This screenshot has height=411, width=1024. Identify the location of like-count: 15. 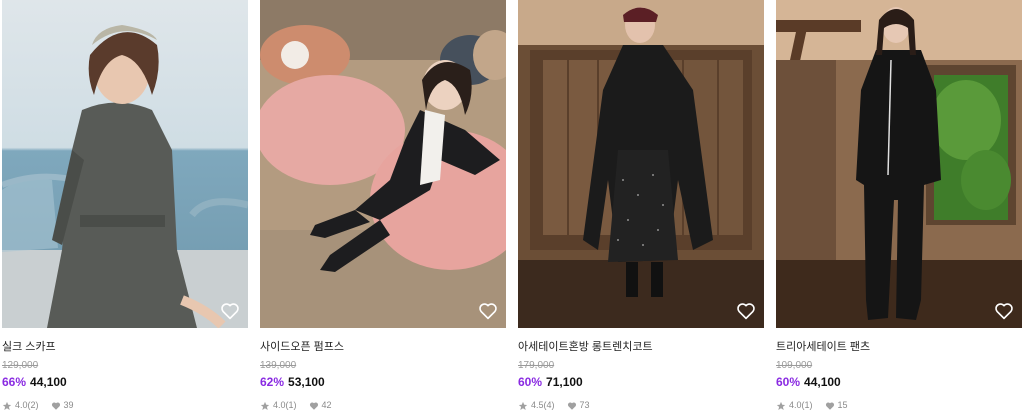
(842, 405).